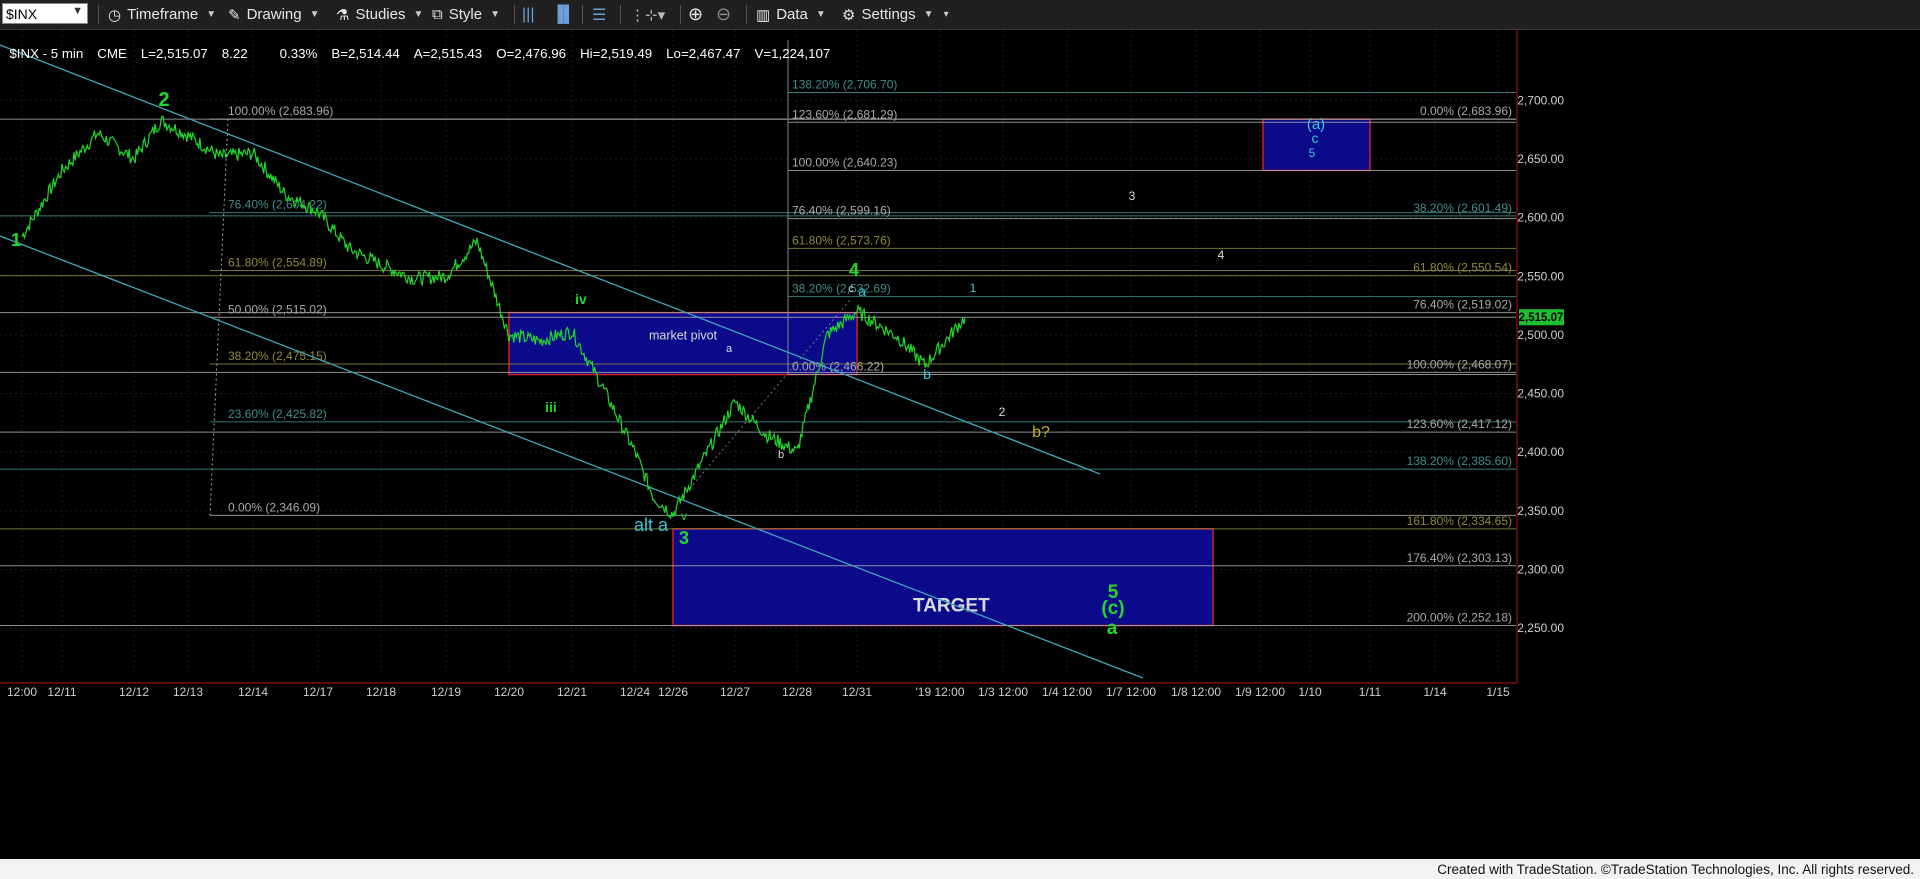 The image size is (1920, 879). Describe the element at coordinates (888, 14) in the screenshot. I see `settings-label: Settings` at that location.